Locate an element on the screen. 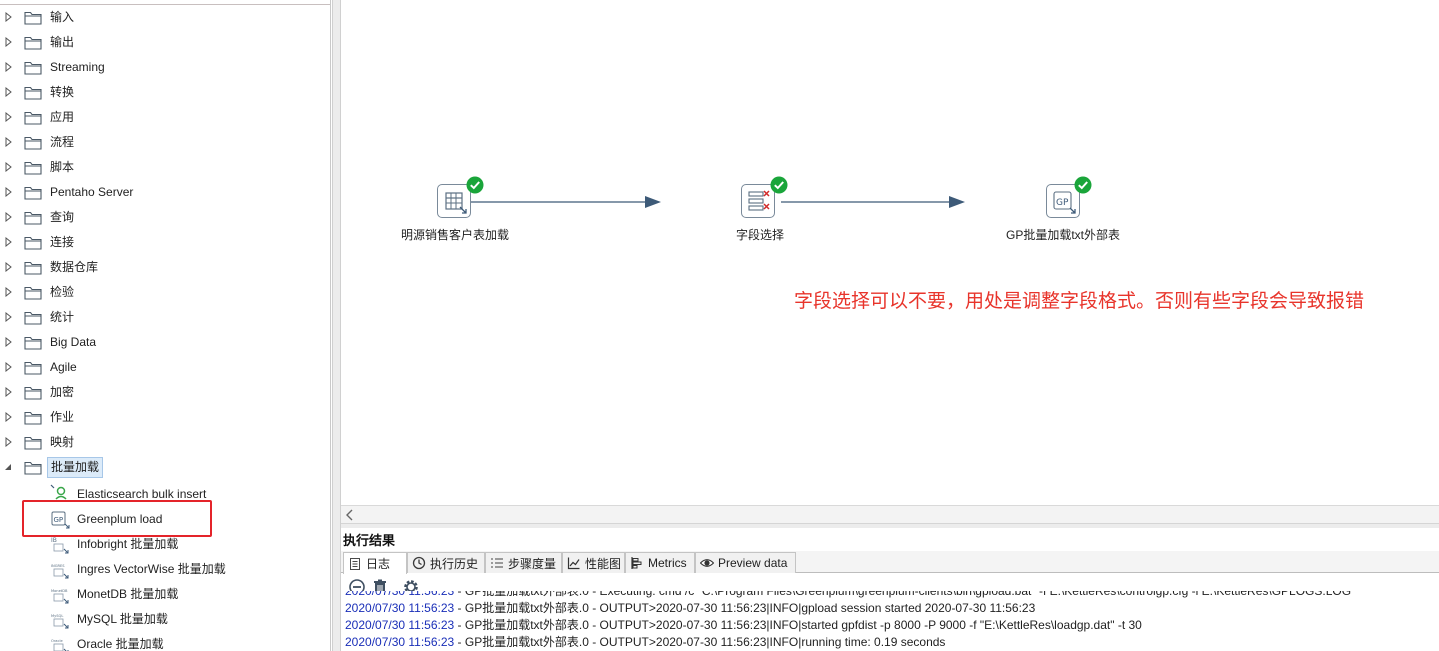 This screenshot has width=1439, height=651. tree-step-row: MonetDB MonetDB 批量加载 is located at coordinates (165, 593).